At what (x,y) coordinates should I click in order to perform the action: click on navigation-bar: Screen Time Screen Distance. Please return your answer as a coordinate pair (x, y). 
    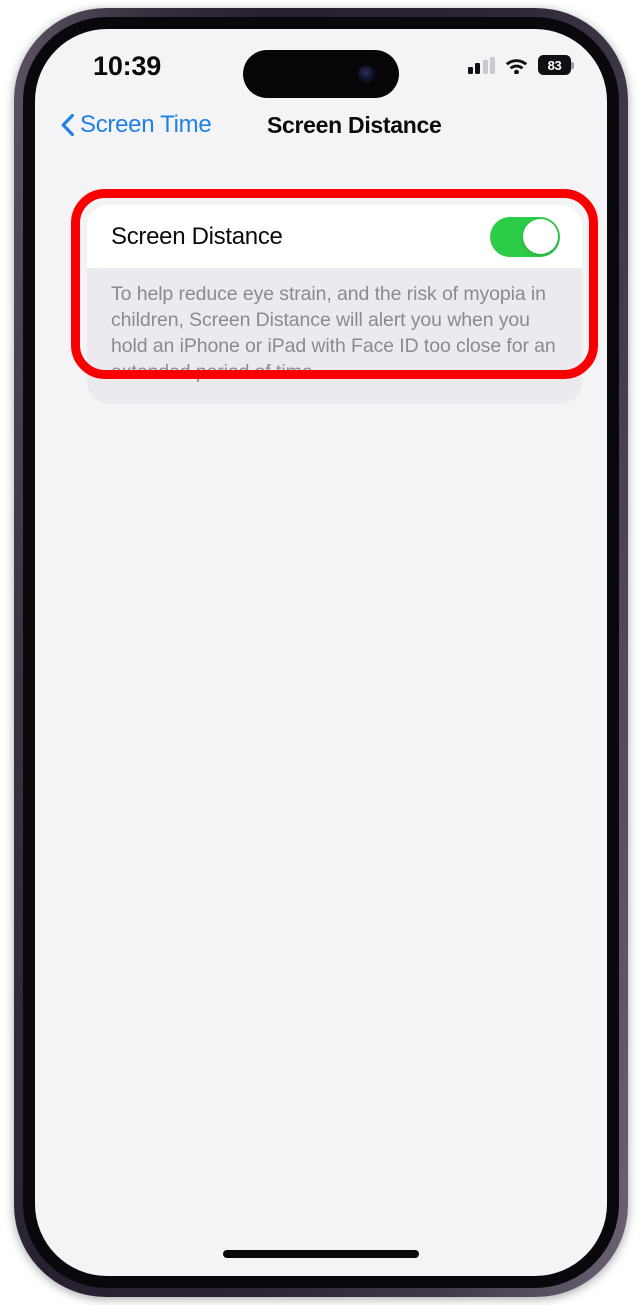
    Looking at the image, I should click on (321, 131).